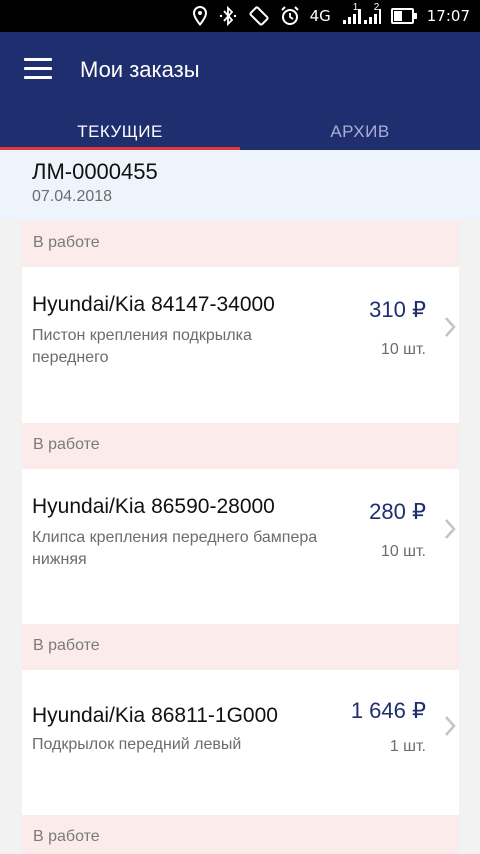  I want to click on bluetooth-icon, so click(228, 16).